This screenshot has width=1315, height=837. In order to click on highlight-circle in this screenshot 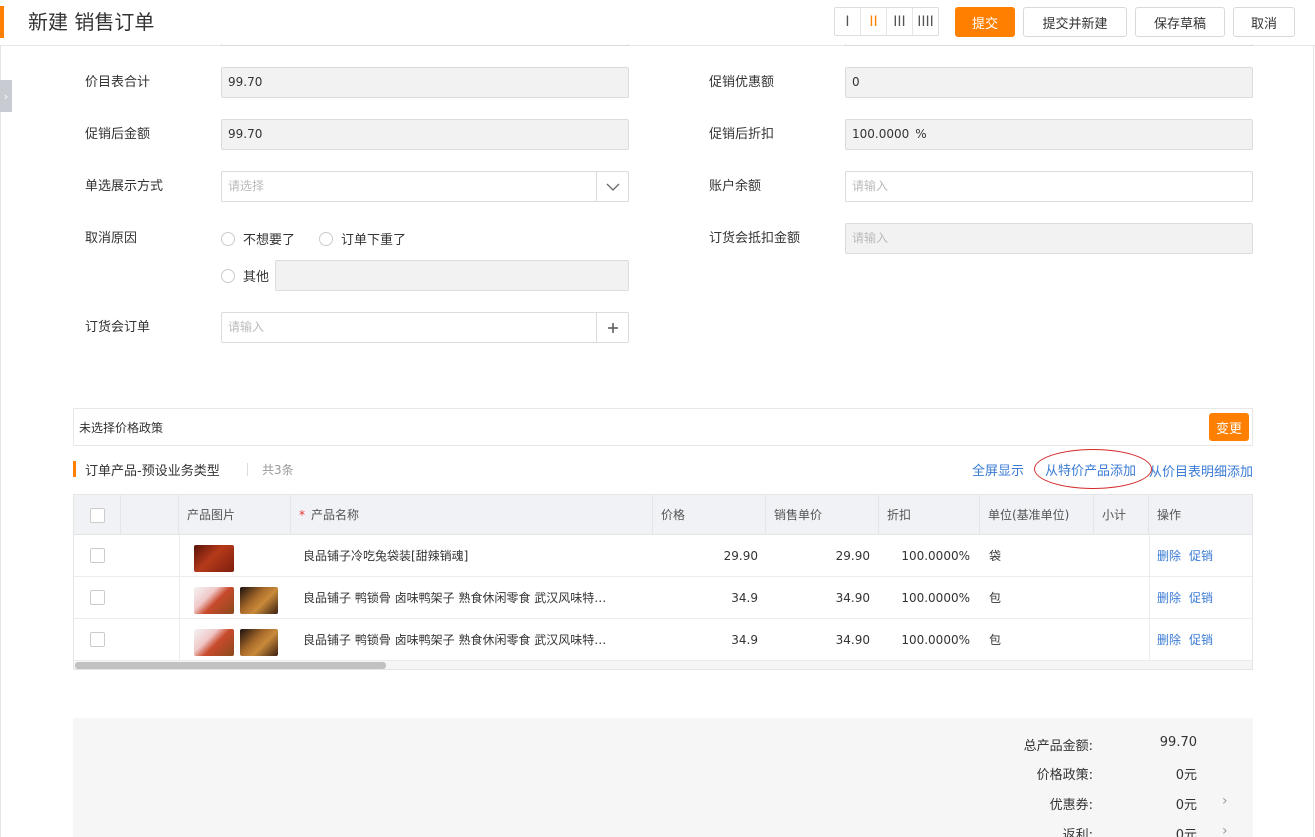, I will do `click(1093, 469)`.